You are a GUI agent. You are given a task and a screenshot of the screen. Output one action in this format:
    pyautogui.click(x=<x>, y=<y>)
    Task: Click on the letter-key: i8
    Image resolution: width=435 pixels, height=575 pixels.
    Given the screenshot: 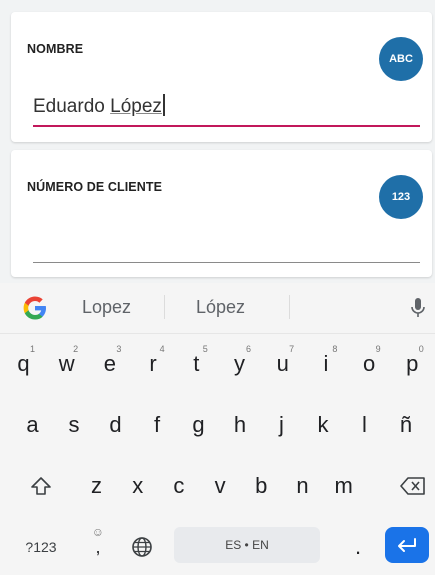 What is the action you would take?
    pyautogui.click(x=325, y=364)
    